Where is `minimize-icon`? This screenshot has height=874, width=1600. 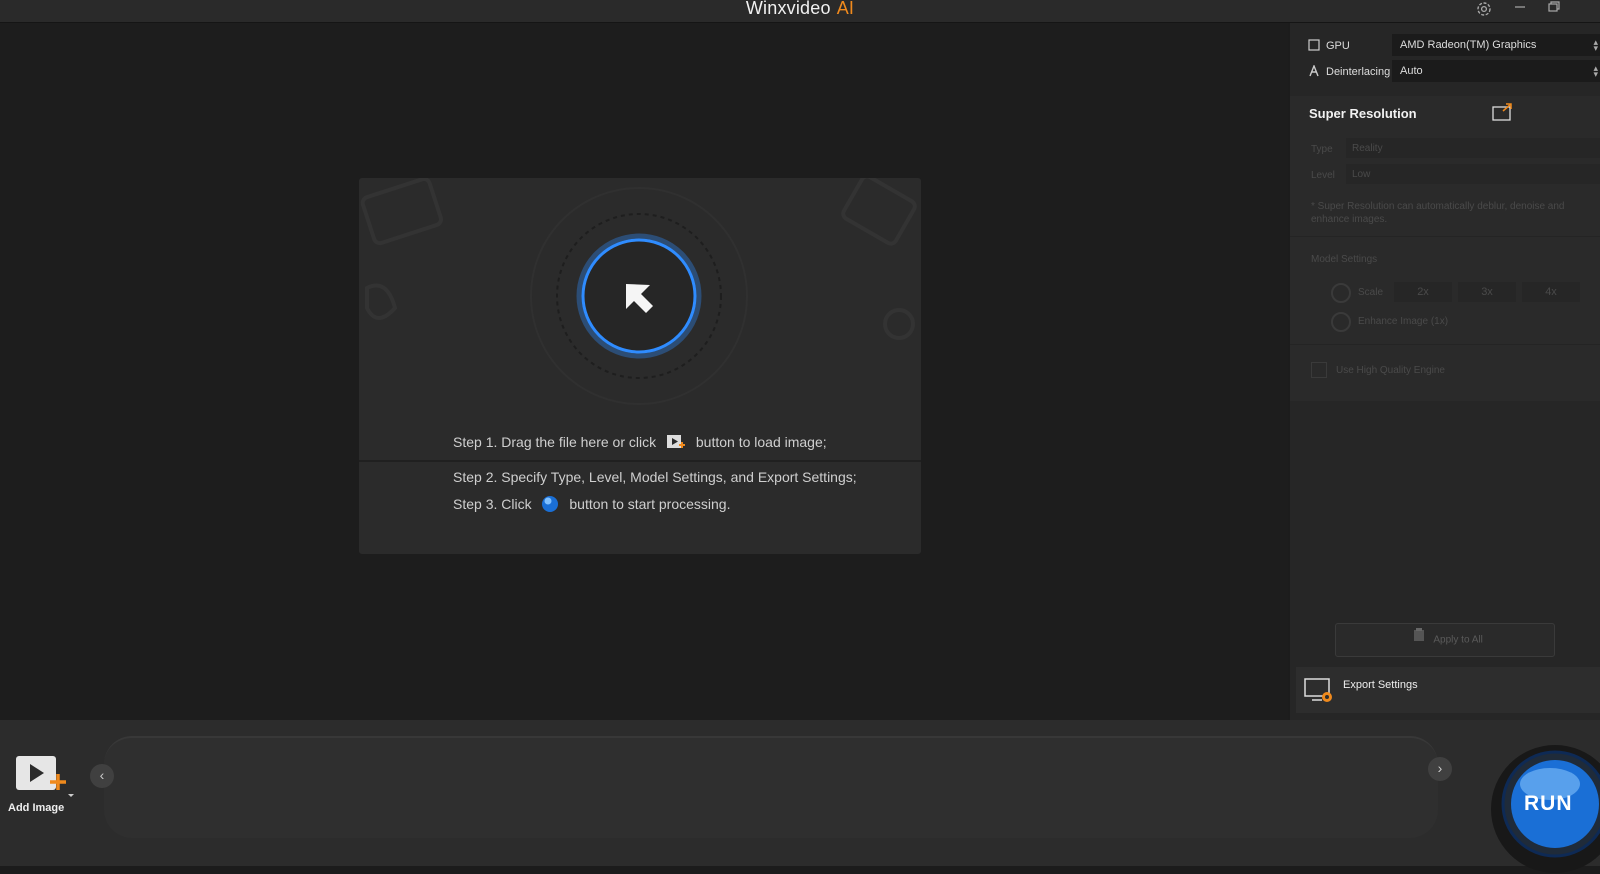
minimize-icon is located at coordinates (1520, 9).